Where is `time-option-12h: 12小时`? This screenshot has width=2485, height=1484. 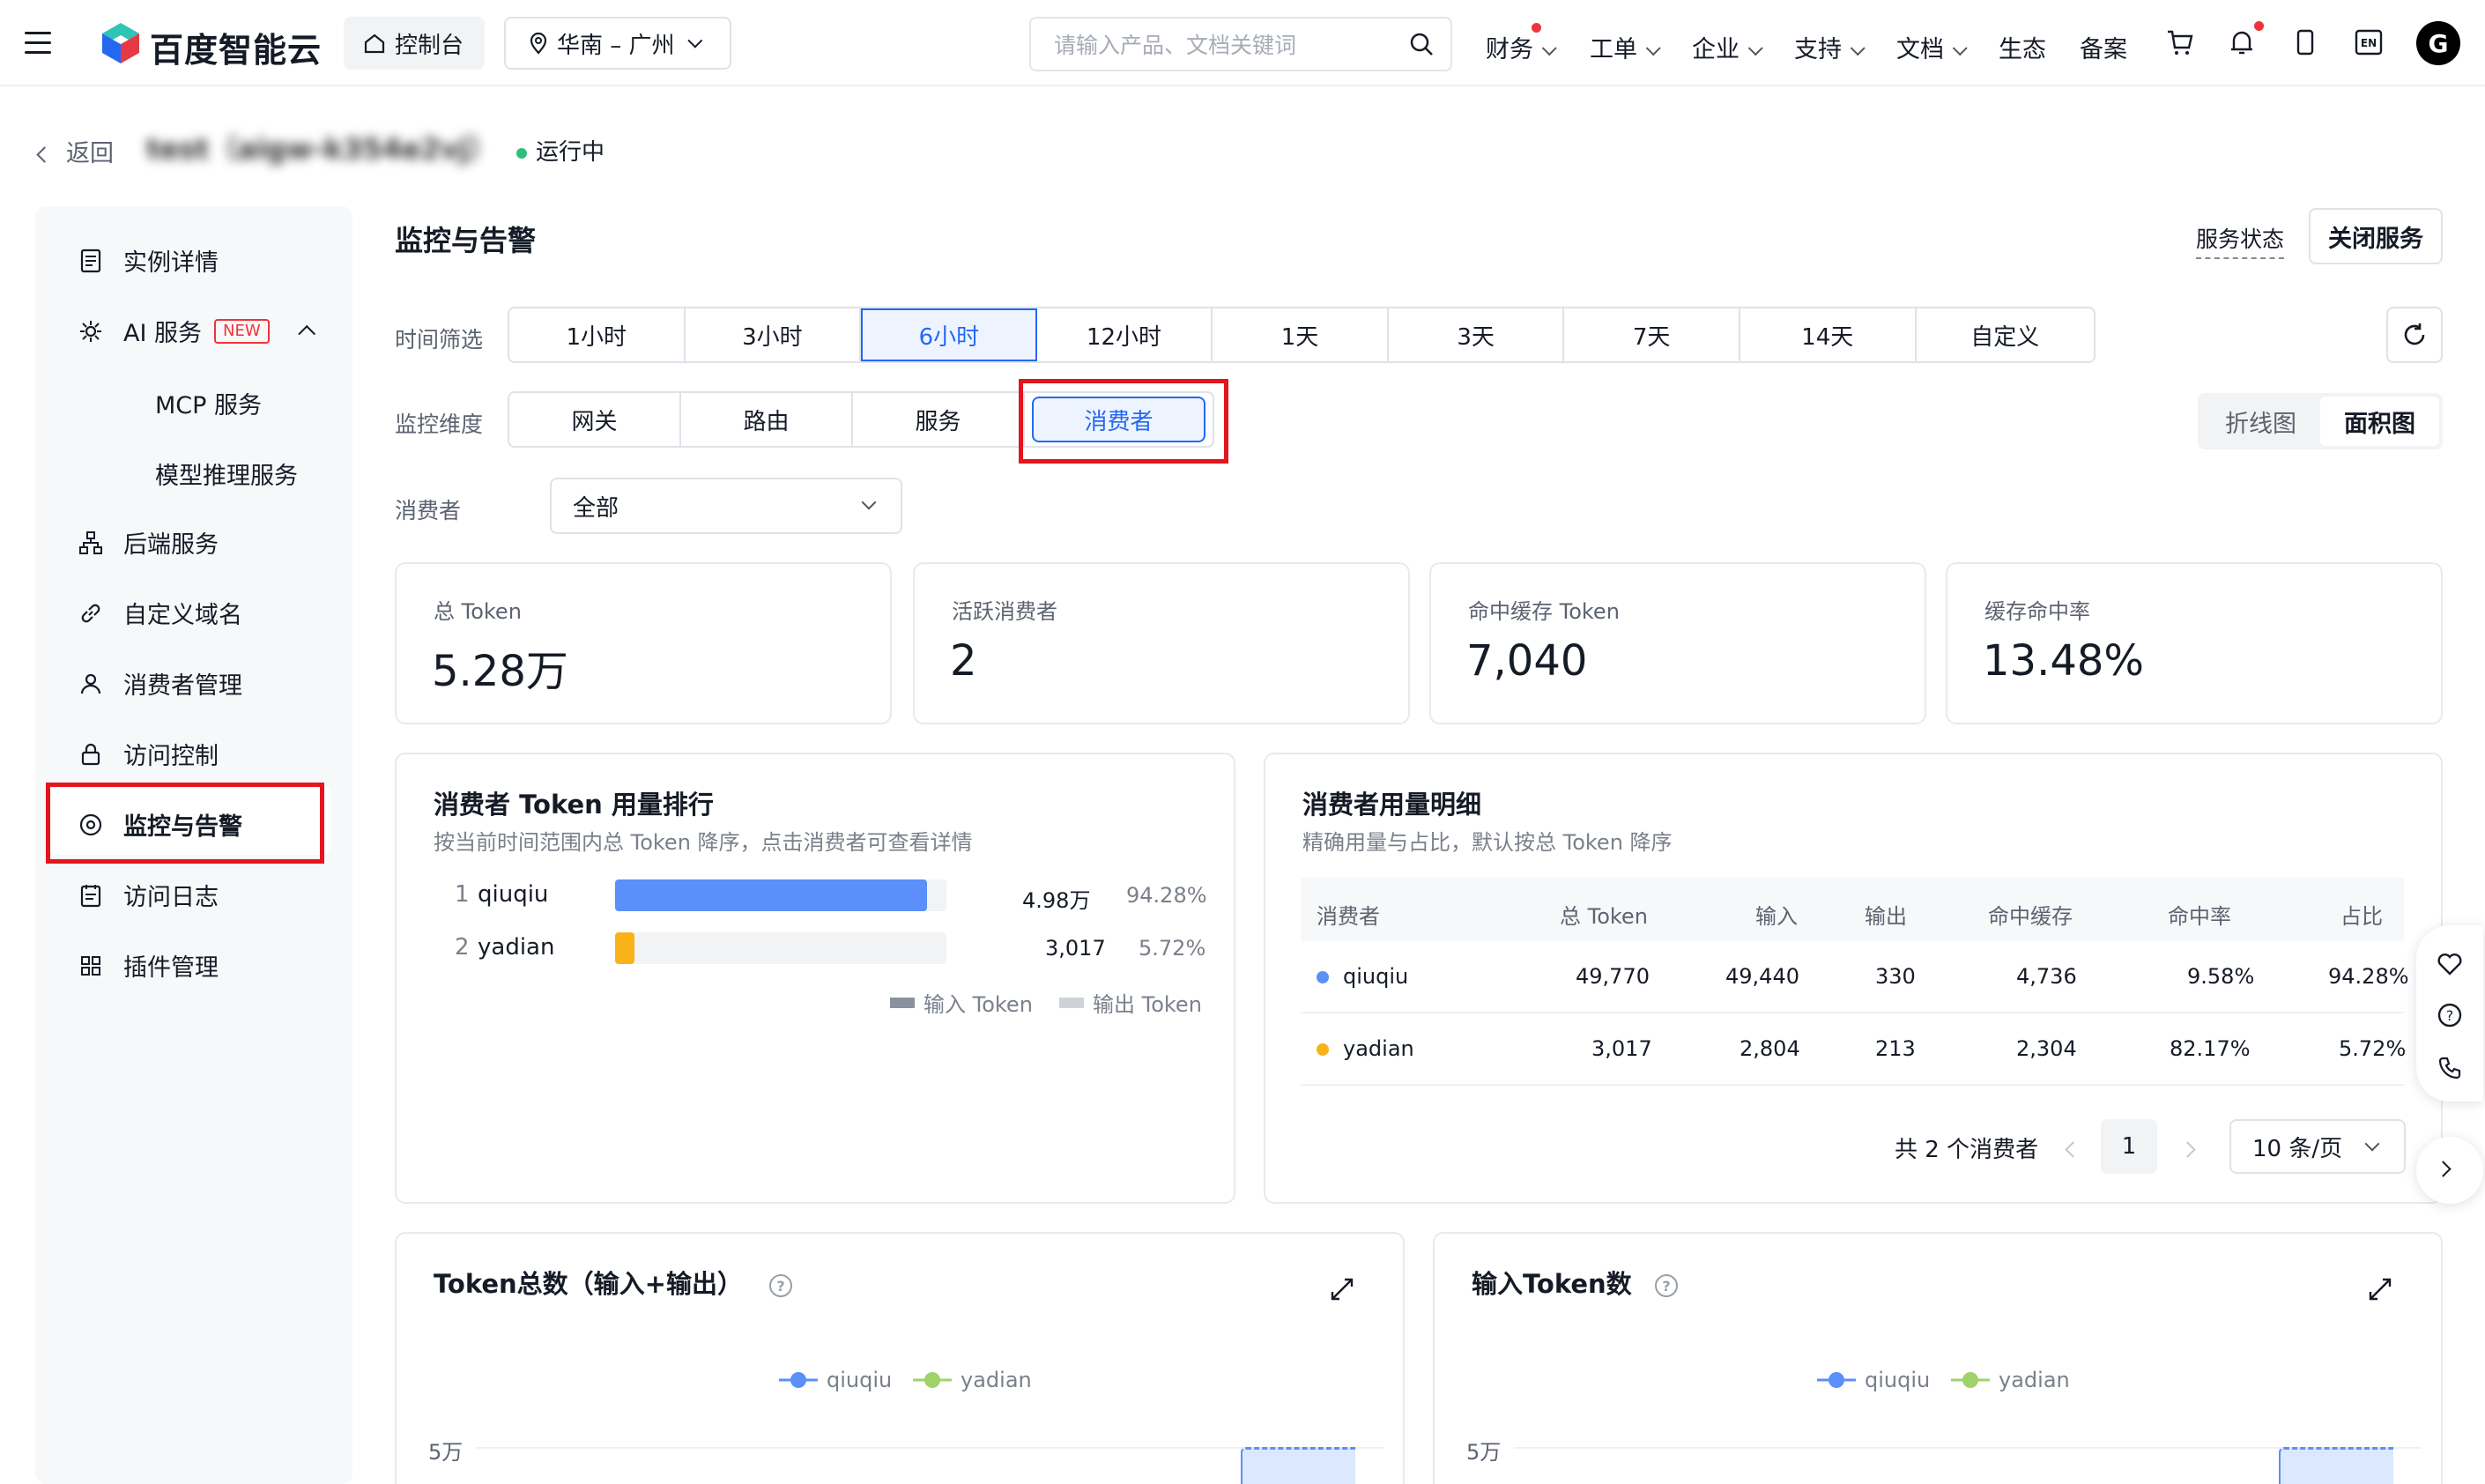
time-option-12h: 12小时 is located at coordinates (1125, 334).